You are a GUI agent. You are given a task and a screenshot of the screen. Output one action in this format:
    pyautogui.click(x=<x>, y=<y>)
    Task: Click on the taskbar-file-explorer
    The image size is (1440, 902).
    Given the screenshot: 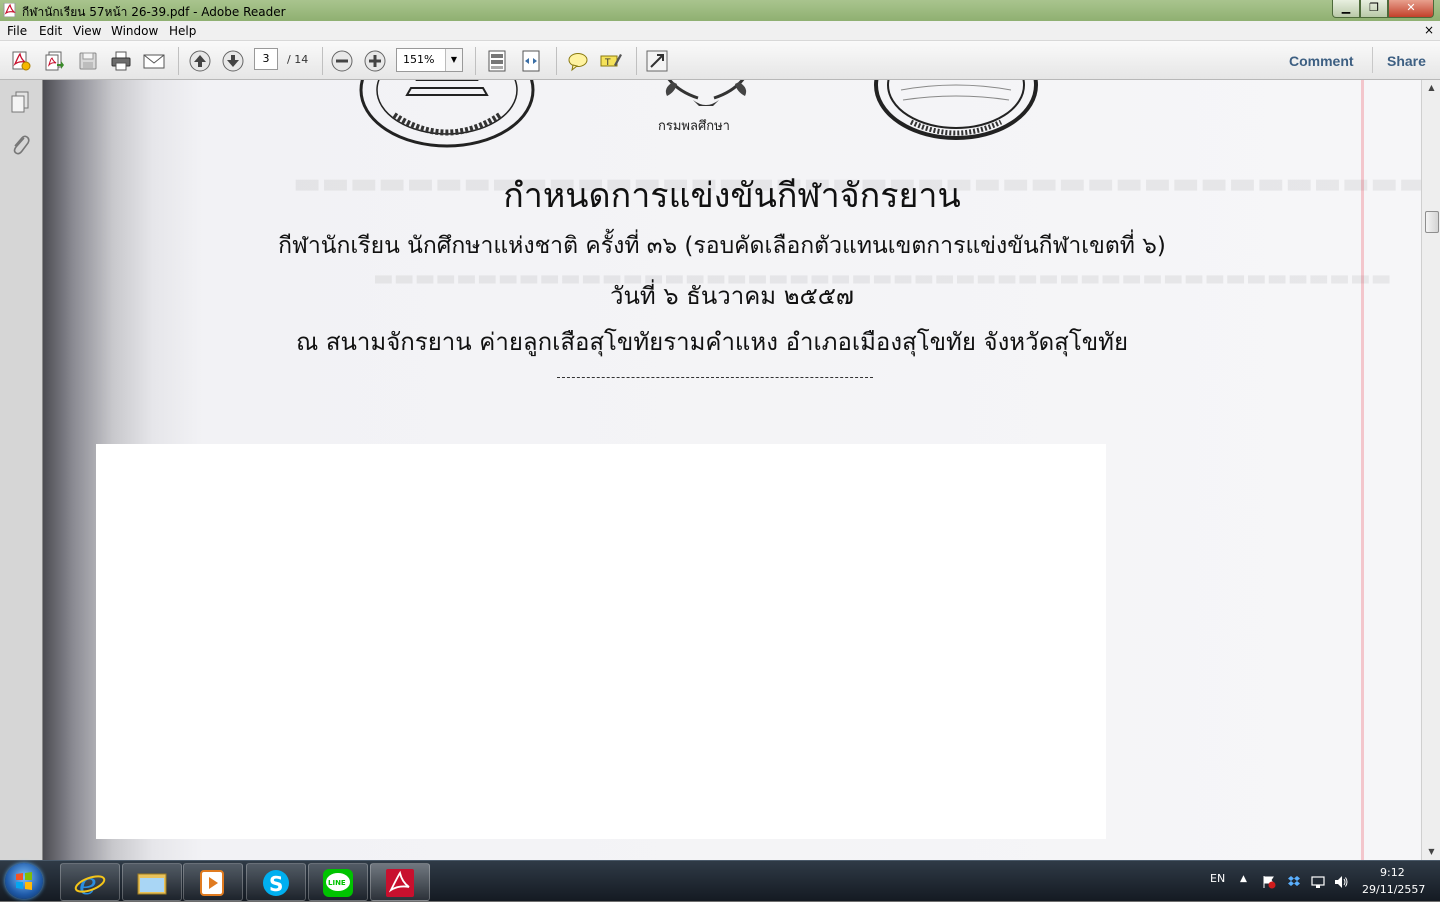 What is the action you would take?
    pyautogui.click(x=152, y=882)
    